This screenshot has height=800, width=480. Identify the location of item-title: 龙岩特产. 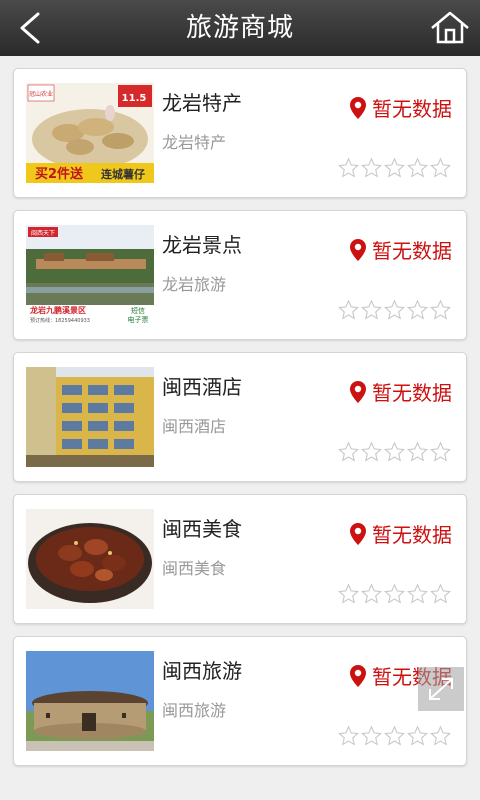
(202, 103).